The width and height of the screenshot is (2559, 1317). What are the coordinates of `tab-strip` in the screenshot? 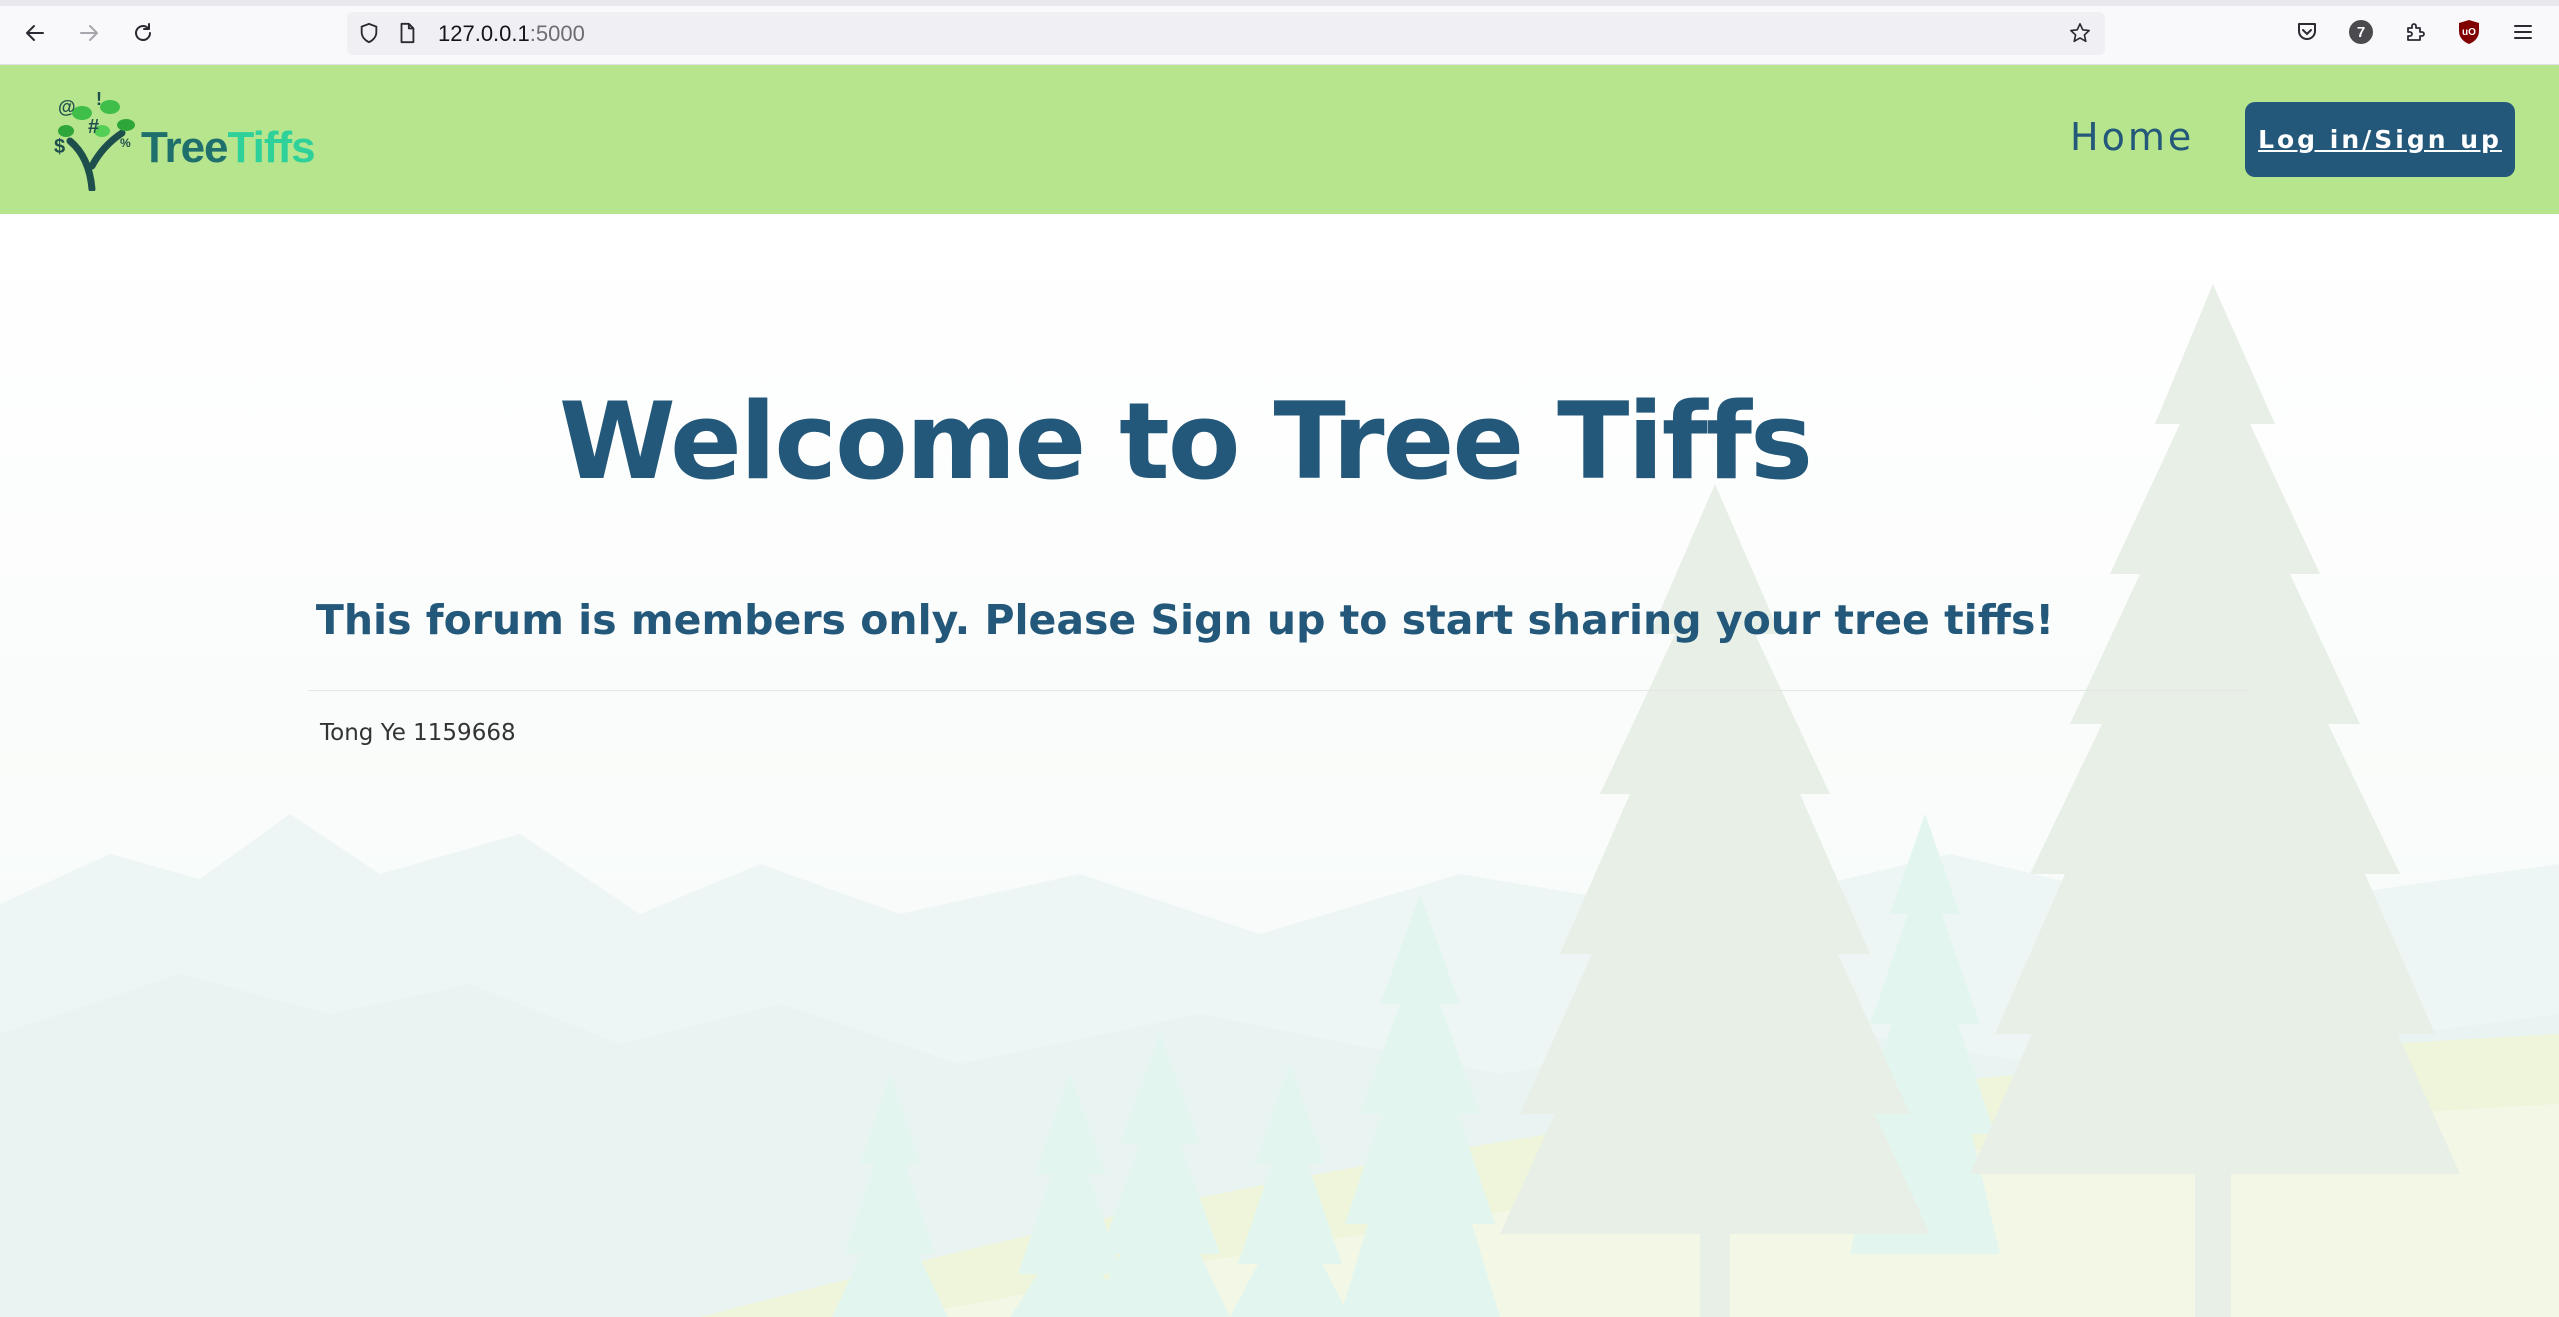 It's located at (1279, 3).